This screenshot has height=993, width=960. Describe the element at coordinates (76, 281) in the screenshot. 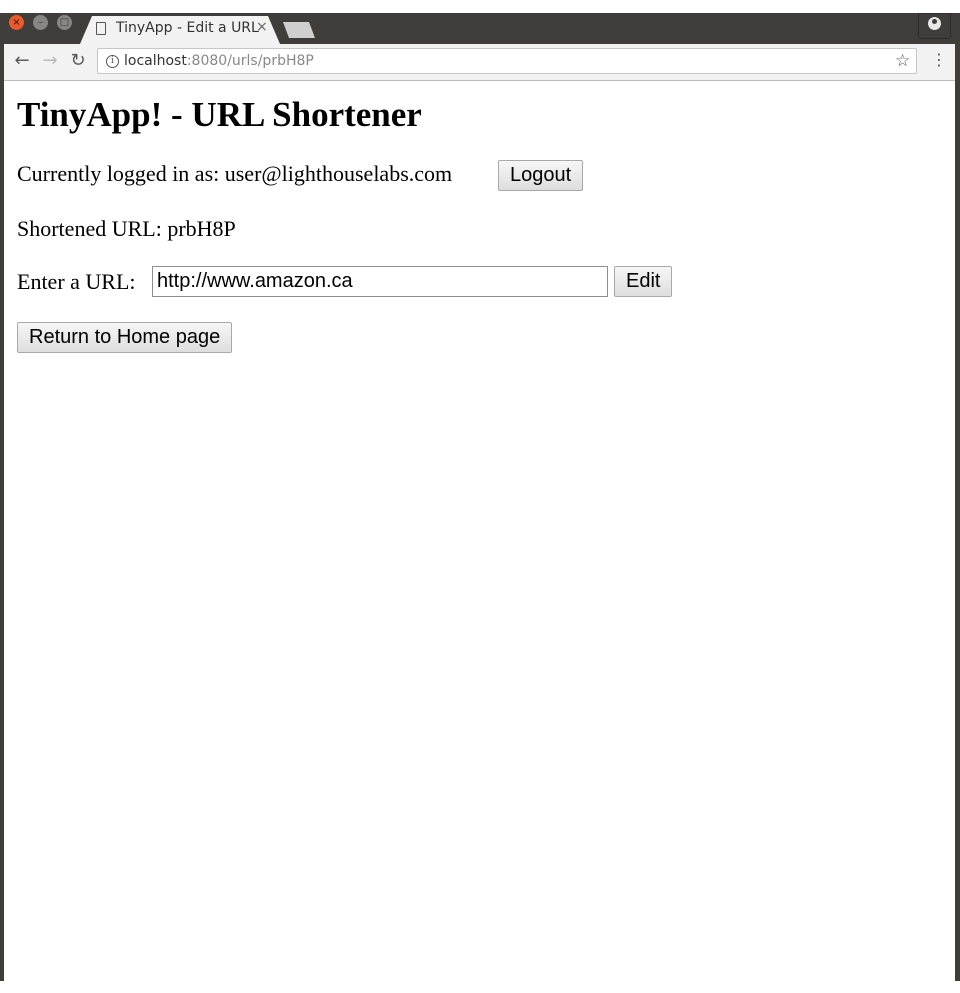

I see `enter-url-label: Enter a URL:` at that location.